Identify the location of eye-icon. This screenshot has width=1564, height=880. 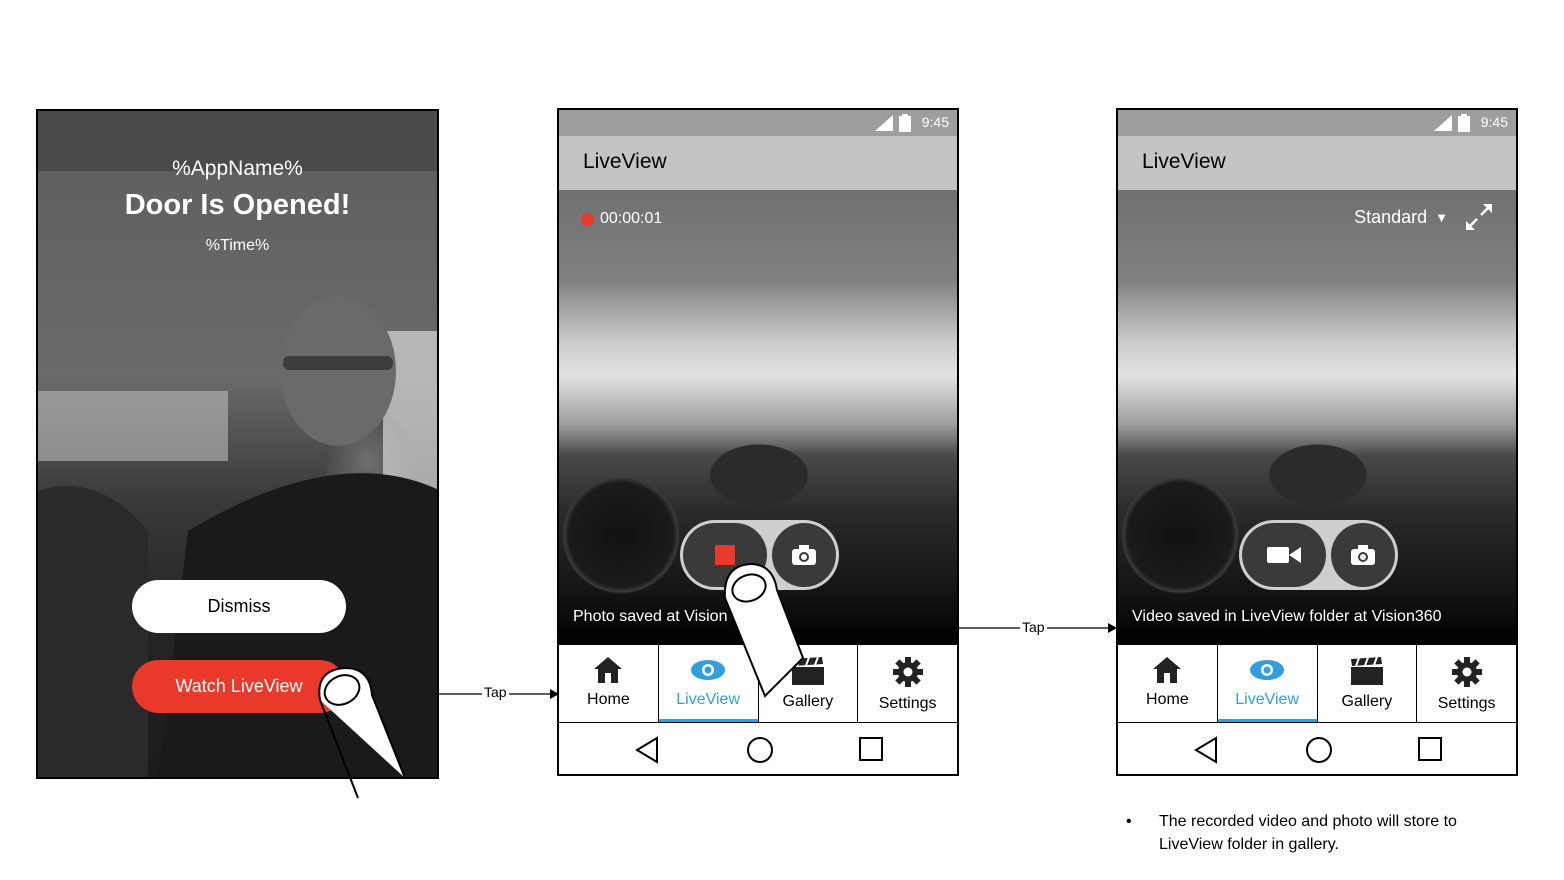
(1267, 670).